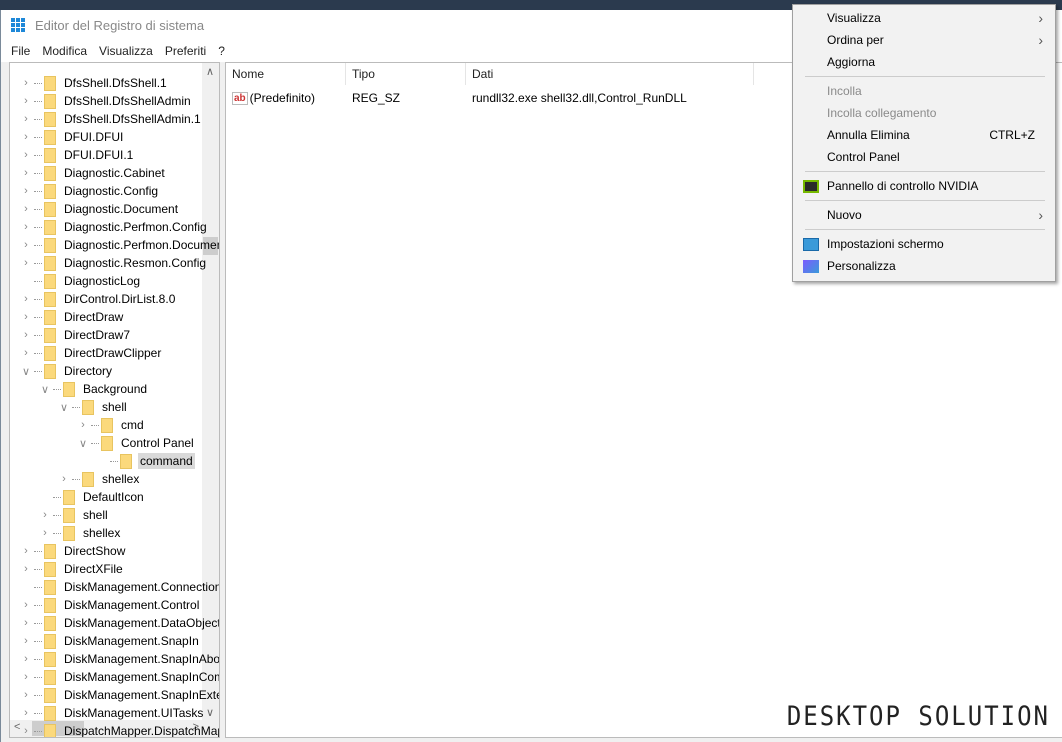 This screenshot has height=742, width=1062. What do you see at coordinates (924, 62) in the screenshot?
I see `context-menu-item: Aggiorna` at bounding box center [924, 62].